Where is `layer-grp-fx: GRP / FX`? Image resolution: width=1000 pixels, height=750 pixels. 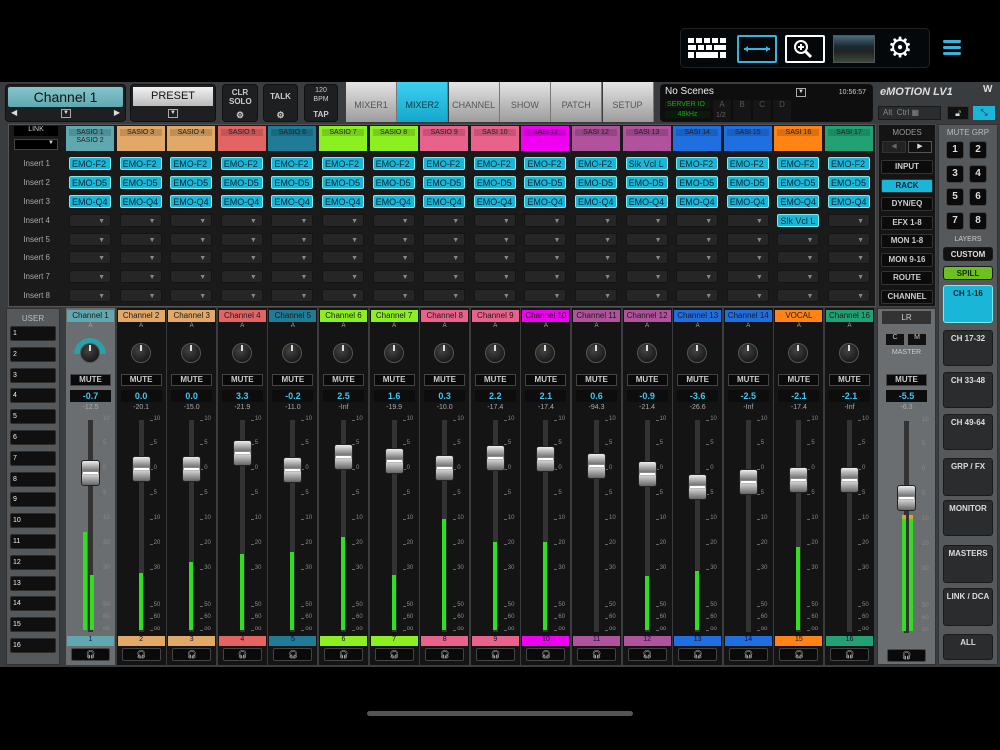
layer-grp-fx: GRP / FX is located at coordinates (968, 477).